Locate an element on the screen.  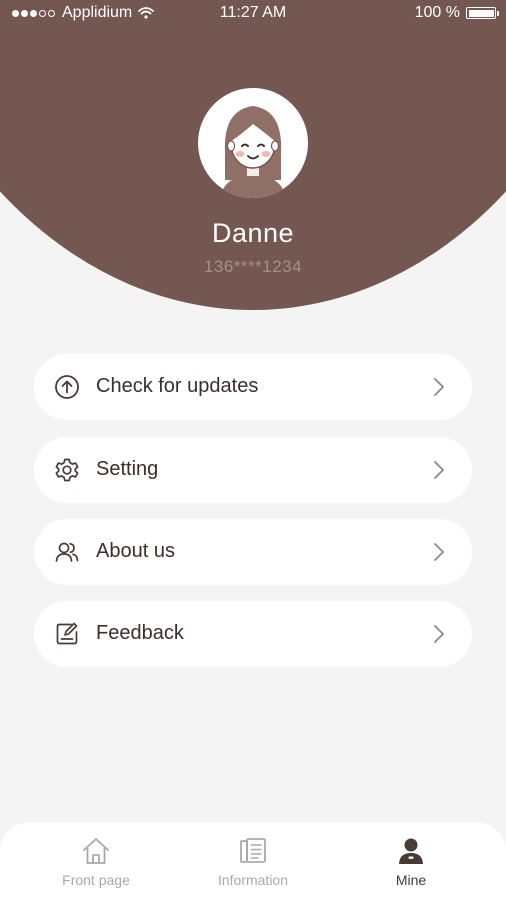
menu-item-feedback: Feedback is located at coordinates (253, 634).